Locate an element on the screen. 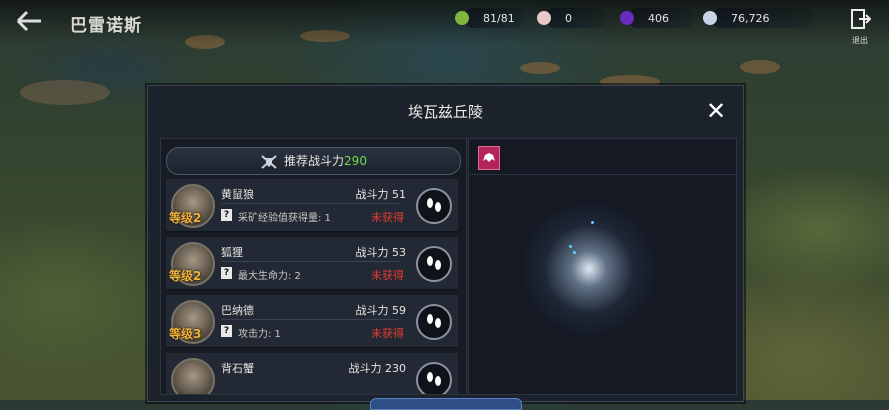 This screenshot has width=889, height=410. monster-name: 狐狸 is located at coordinates (232, 252).